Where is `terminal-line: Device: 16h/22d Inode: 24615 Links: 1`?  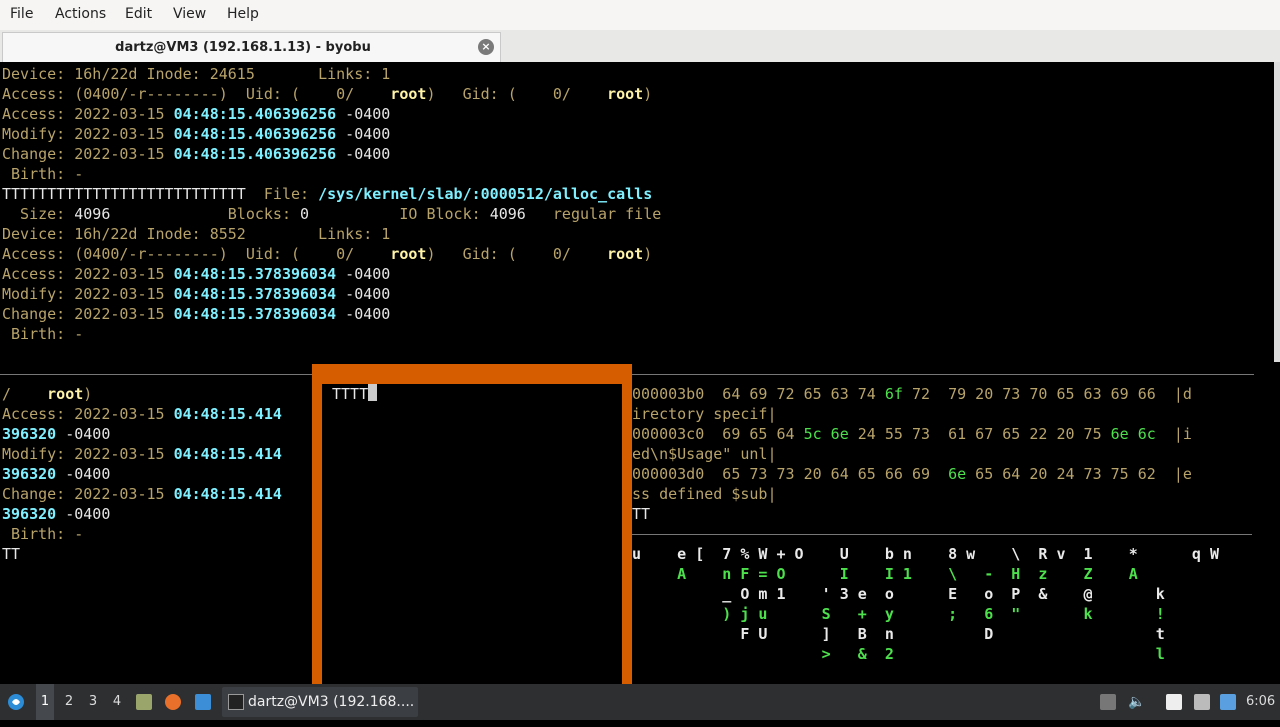 terminal-line: Device: 16h/22d Inode: 24615 Links: 1 is located at coordinates (637, 74).